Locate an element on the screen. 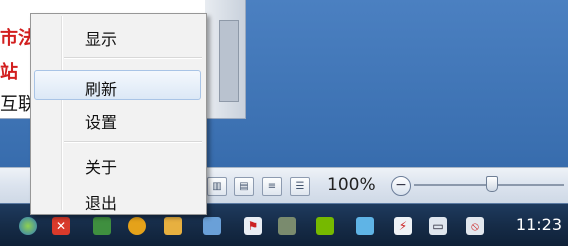  menu-item-label: 关于 is located at coordinates (101, 167).